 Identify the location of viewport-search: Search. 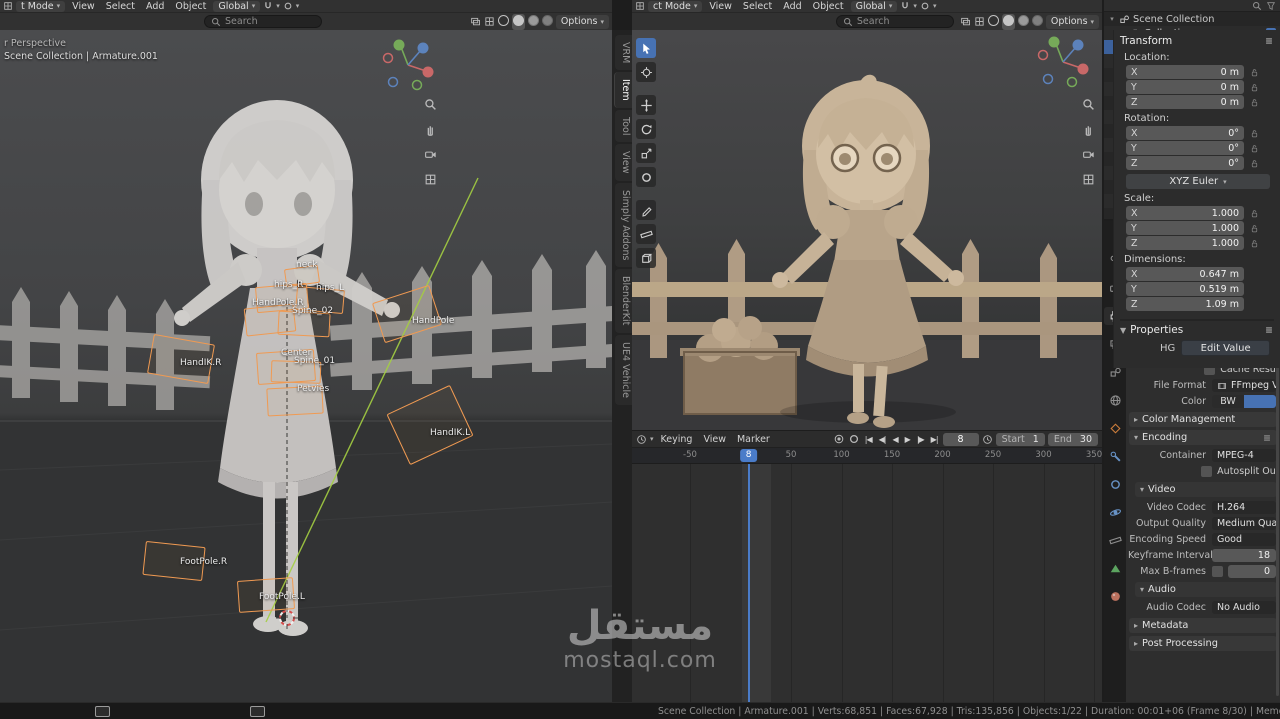
(263, 21).